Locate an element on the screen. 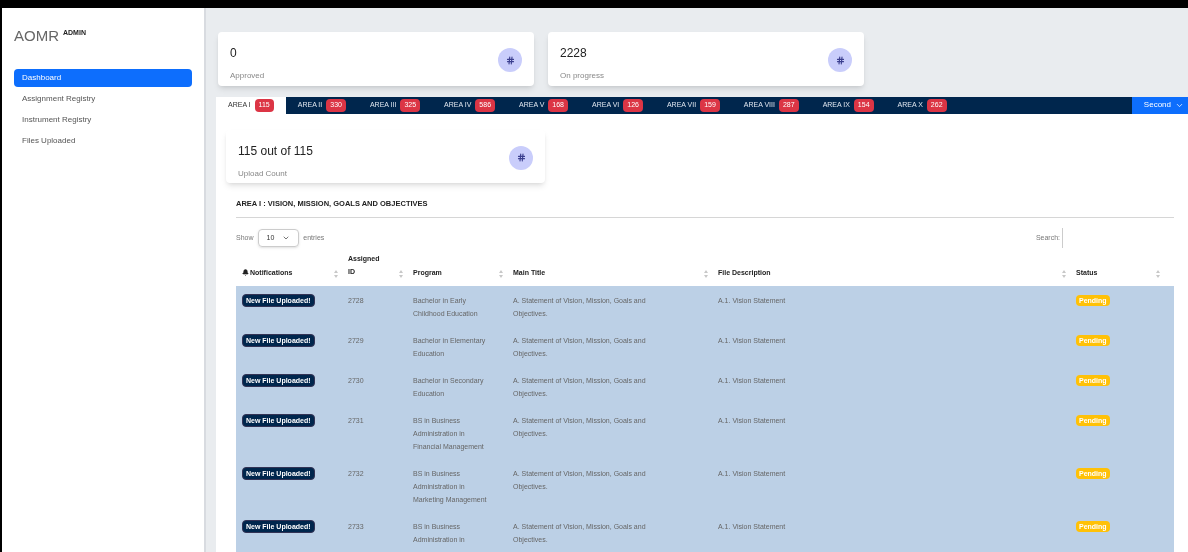 Image resolution: width=1188 pixels, height=552 pixels. logo: AOMR is located at coordinates (36, 35).